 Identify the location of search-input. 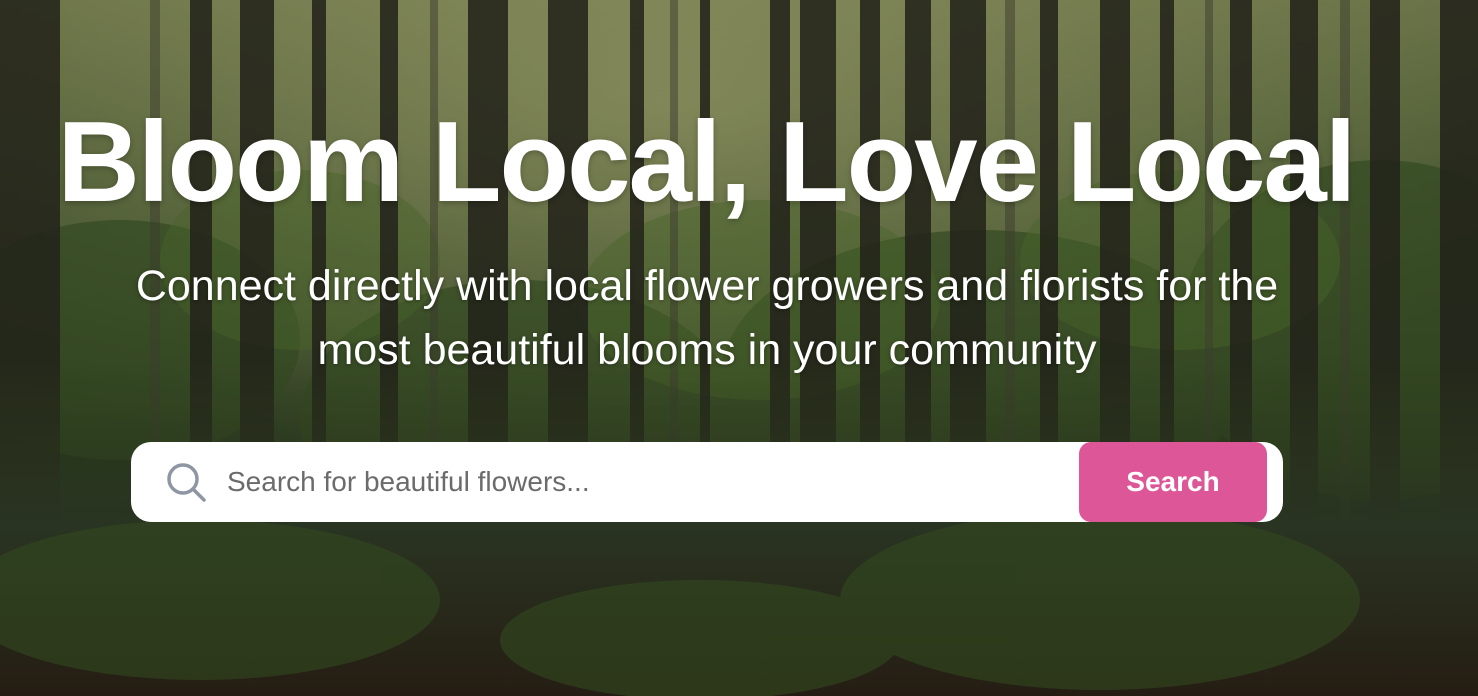
(647, 482).